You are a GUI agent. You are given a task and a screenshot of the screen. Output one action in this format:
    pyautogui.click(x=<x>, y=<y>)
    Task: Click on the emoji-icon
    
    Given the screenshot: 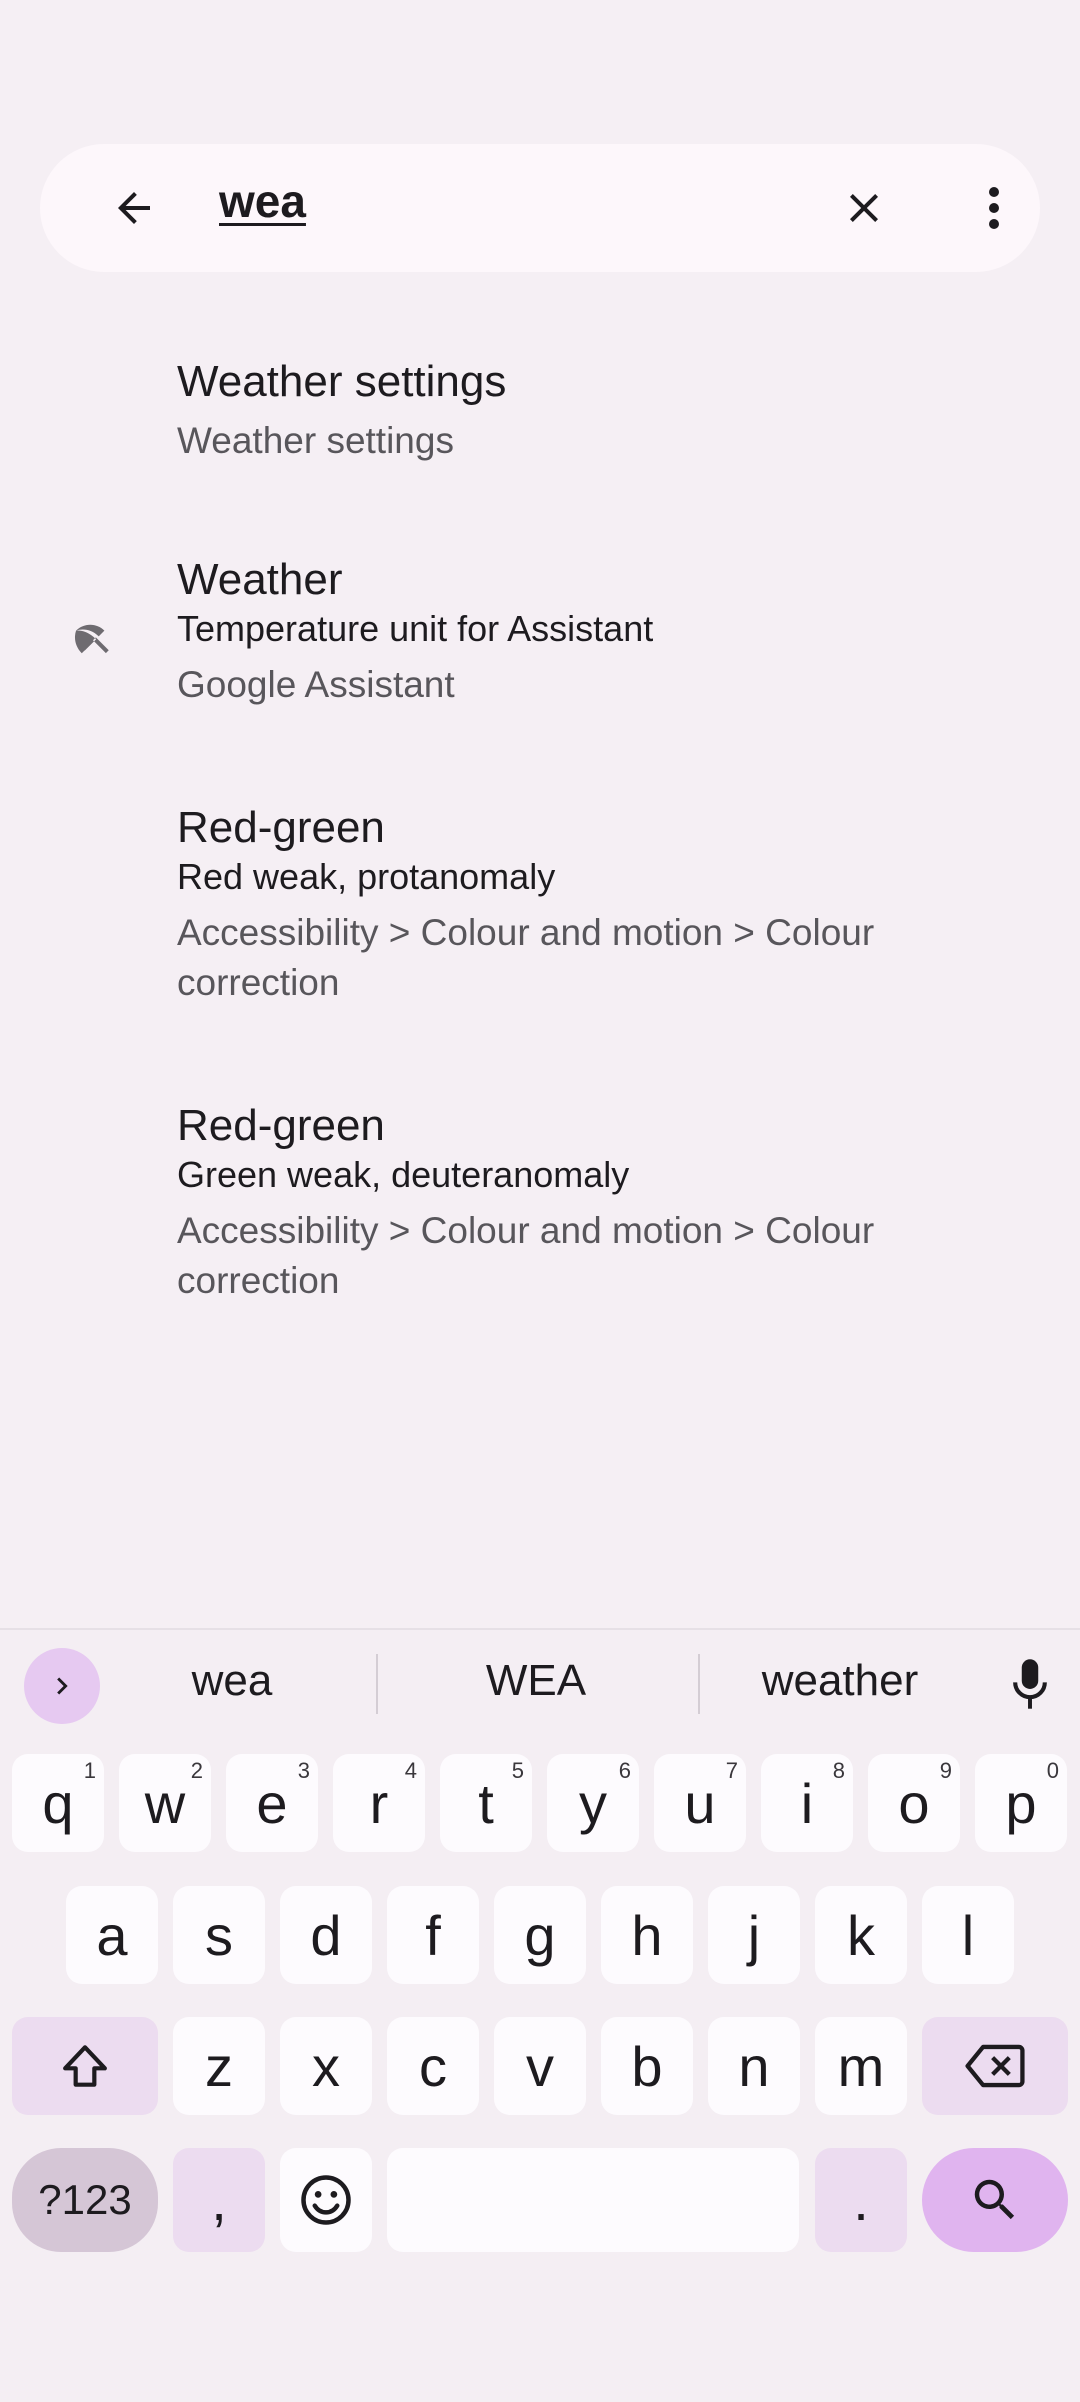 What is the action you would take?
    pyautogui.click(x=326, y=2200)
    